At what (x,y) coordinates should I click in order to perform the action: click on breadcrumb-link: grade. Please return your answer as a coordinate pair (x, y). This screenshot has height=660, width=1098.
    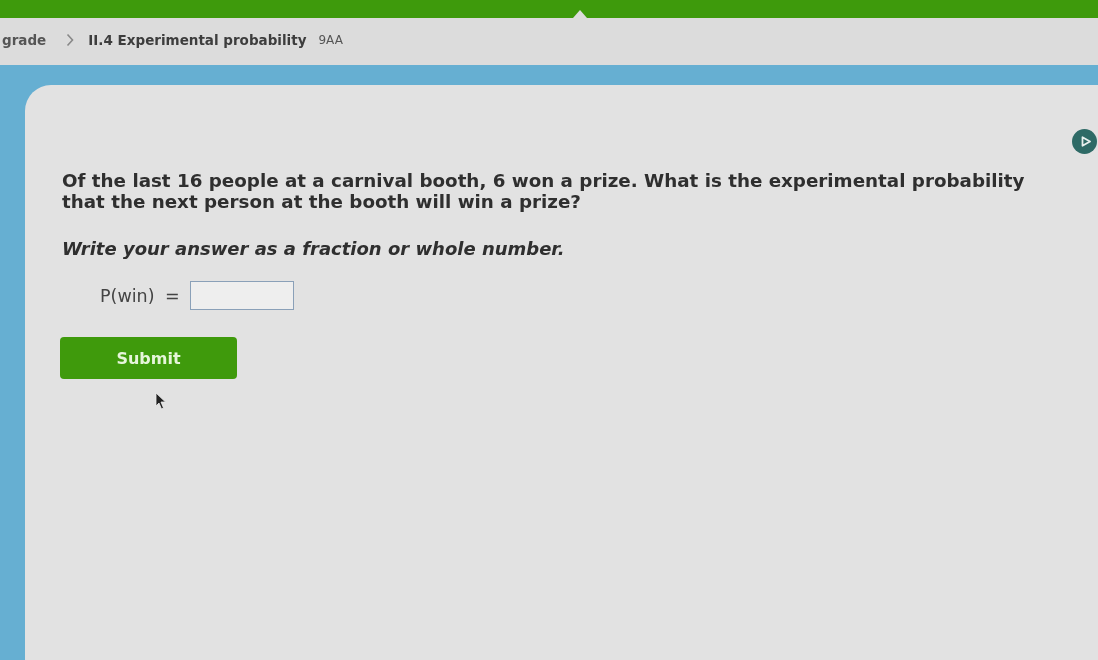
    Looking at the image, I should click on (24, 39).